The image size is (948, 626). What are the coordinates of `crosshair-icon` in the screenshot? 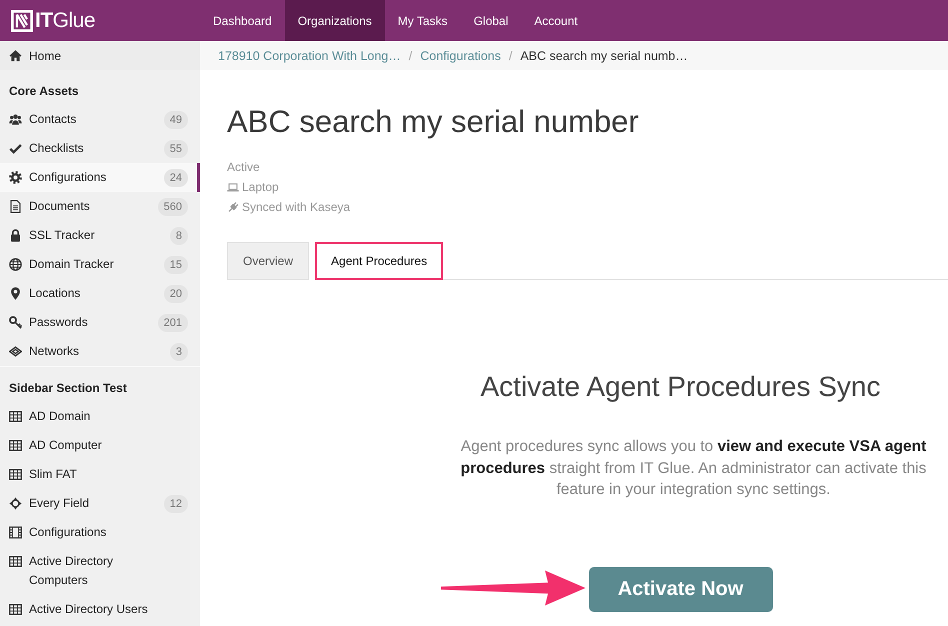 It's located at (15, 503).